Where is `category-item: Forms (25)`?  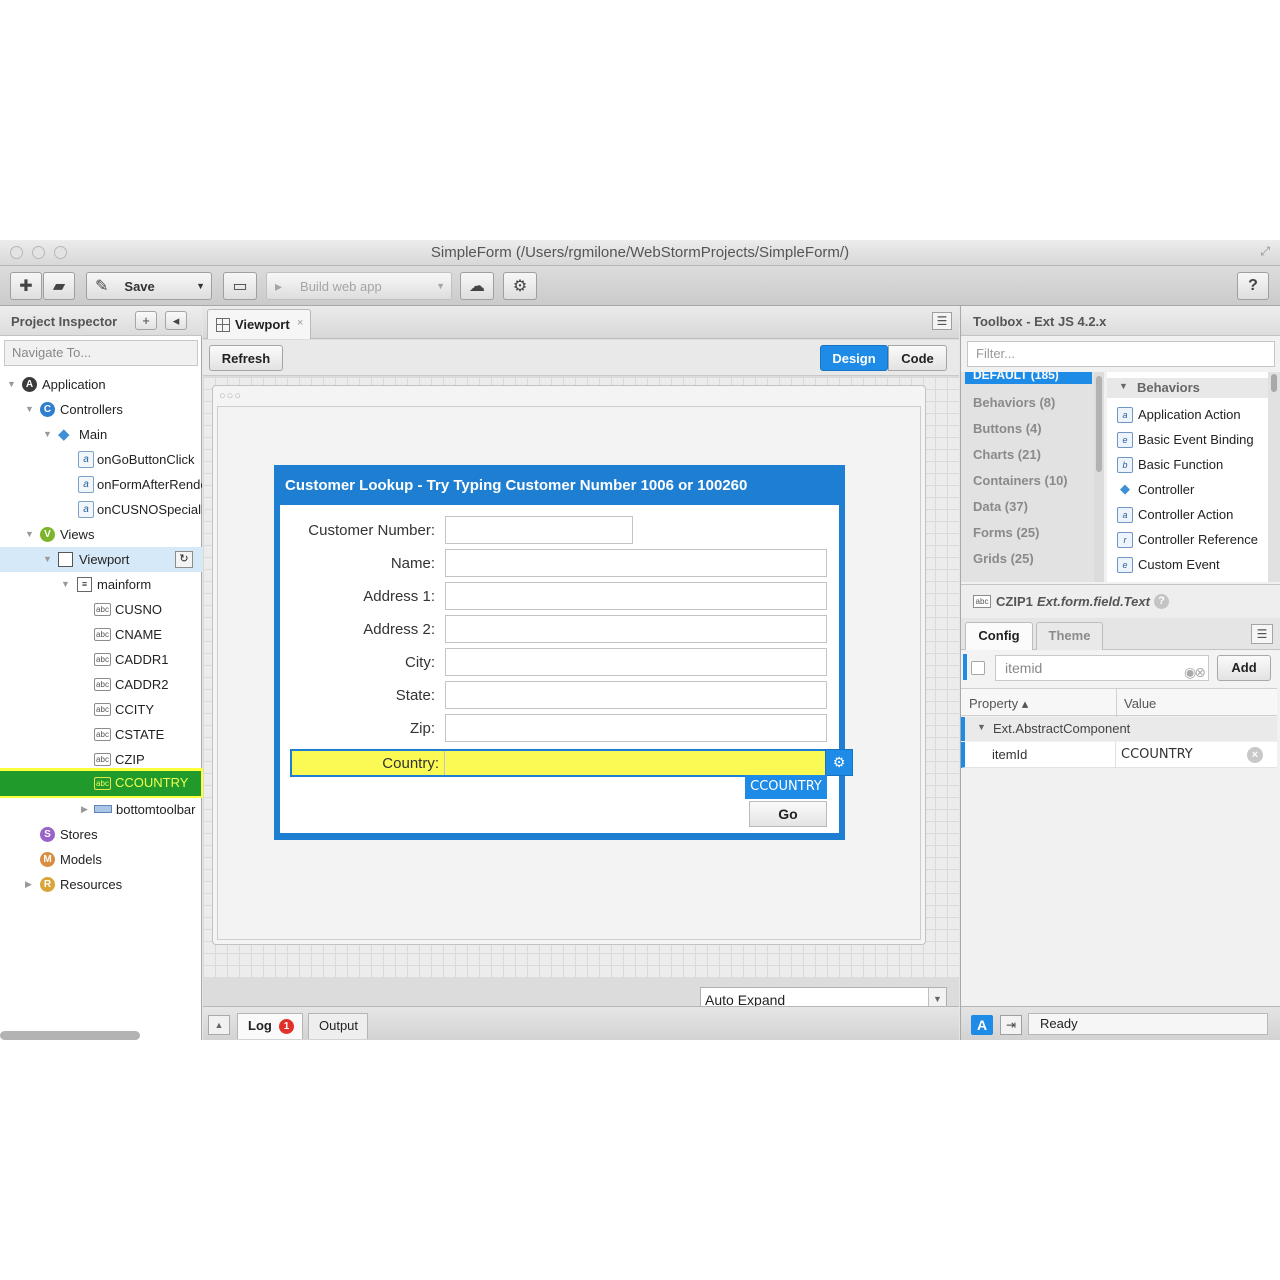
category-item: Forms (25) is located at coordinates (1006, 532).